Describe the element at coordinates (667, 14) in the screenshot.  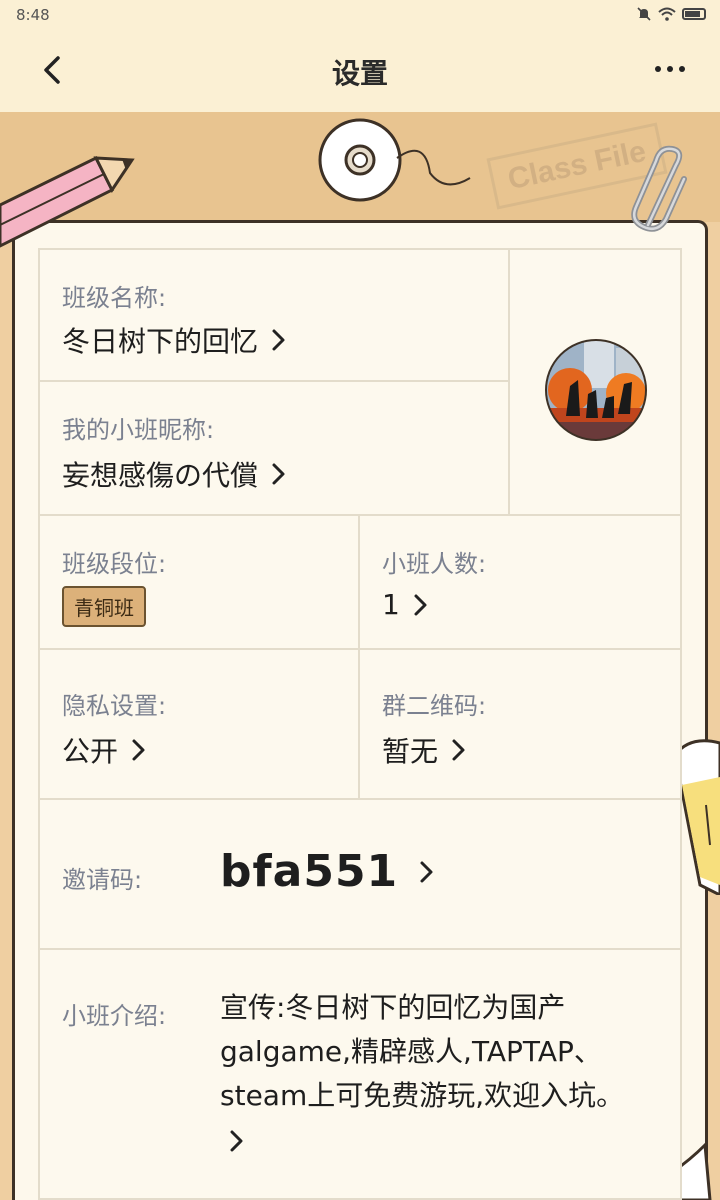
I see `wifi-icon` at that location.